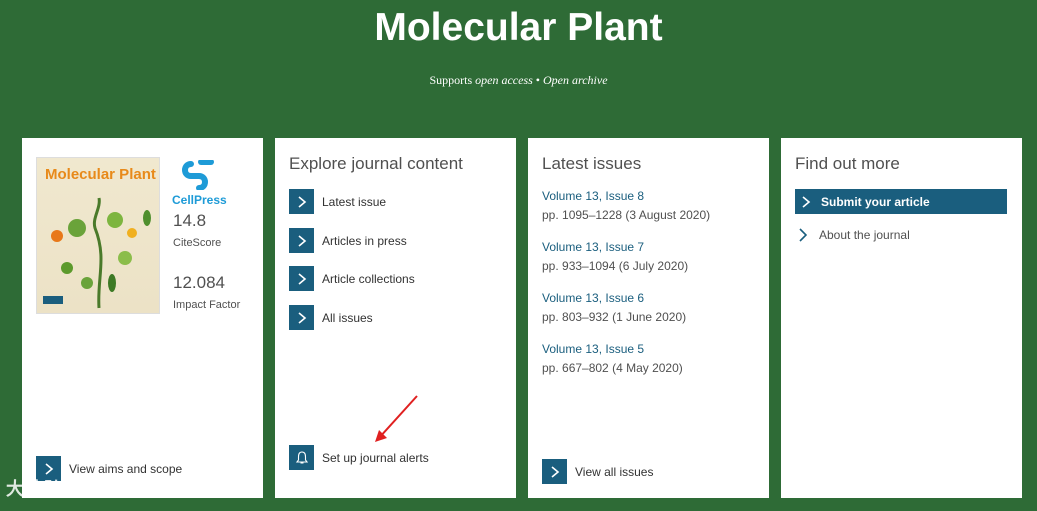 This screenshot has height=511, width=1037. What do you see at coordinates (615, 266) in the screenshot?
I see `issue-pages: pp. 933–1094 (6 July 2020)` at bounding box center [615, 266].